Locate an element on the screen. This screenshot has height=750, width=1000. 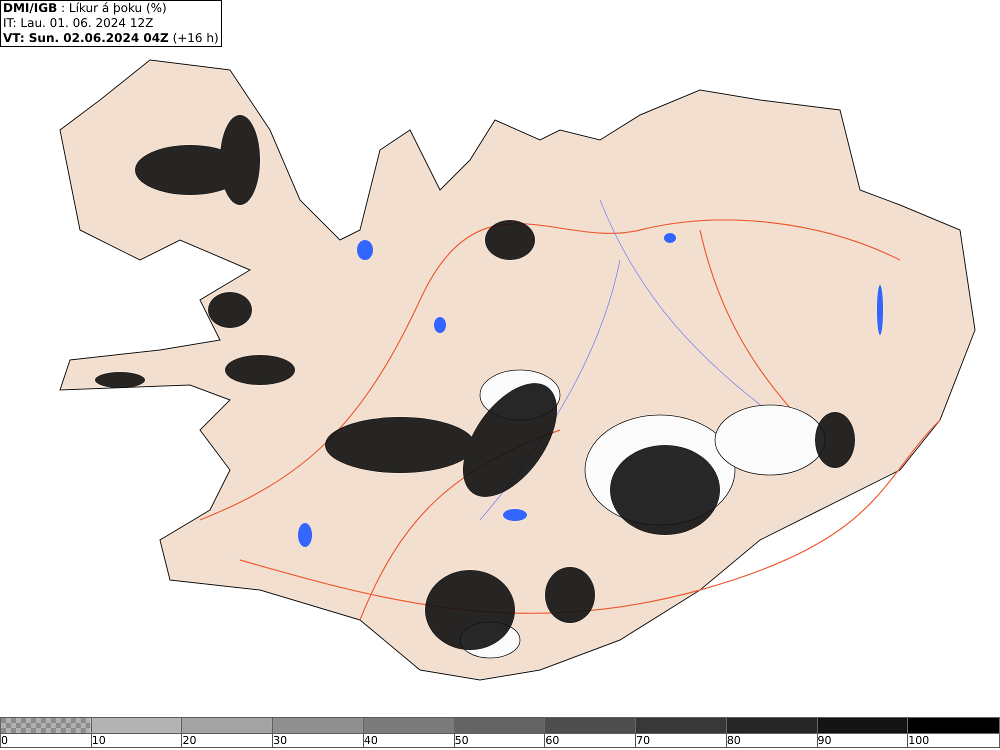
legend-label: 50 is located at coordinates (461, 740).